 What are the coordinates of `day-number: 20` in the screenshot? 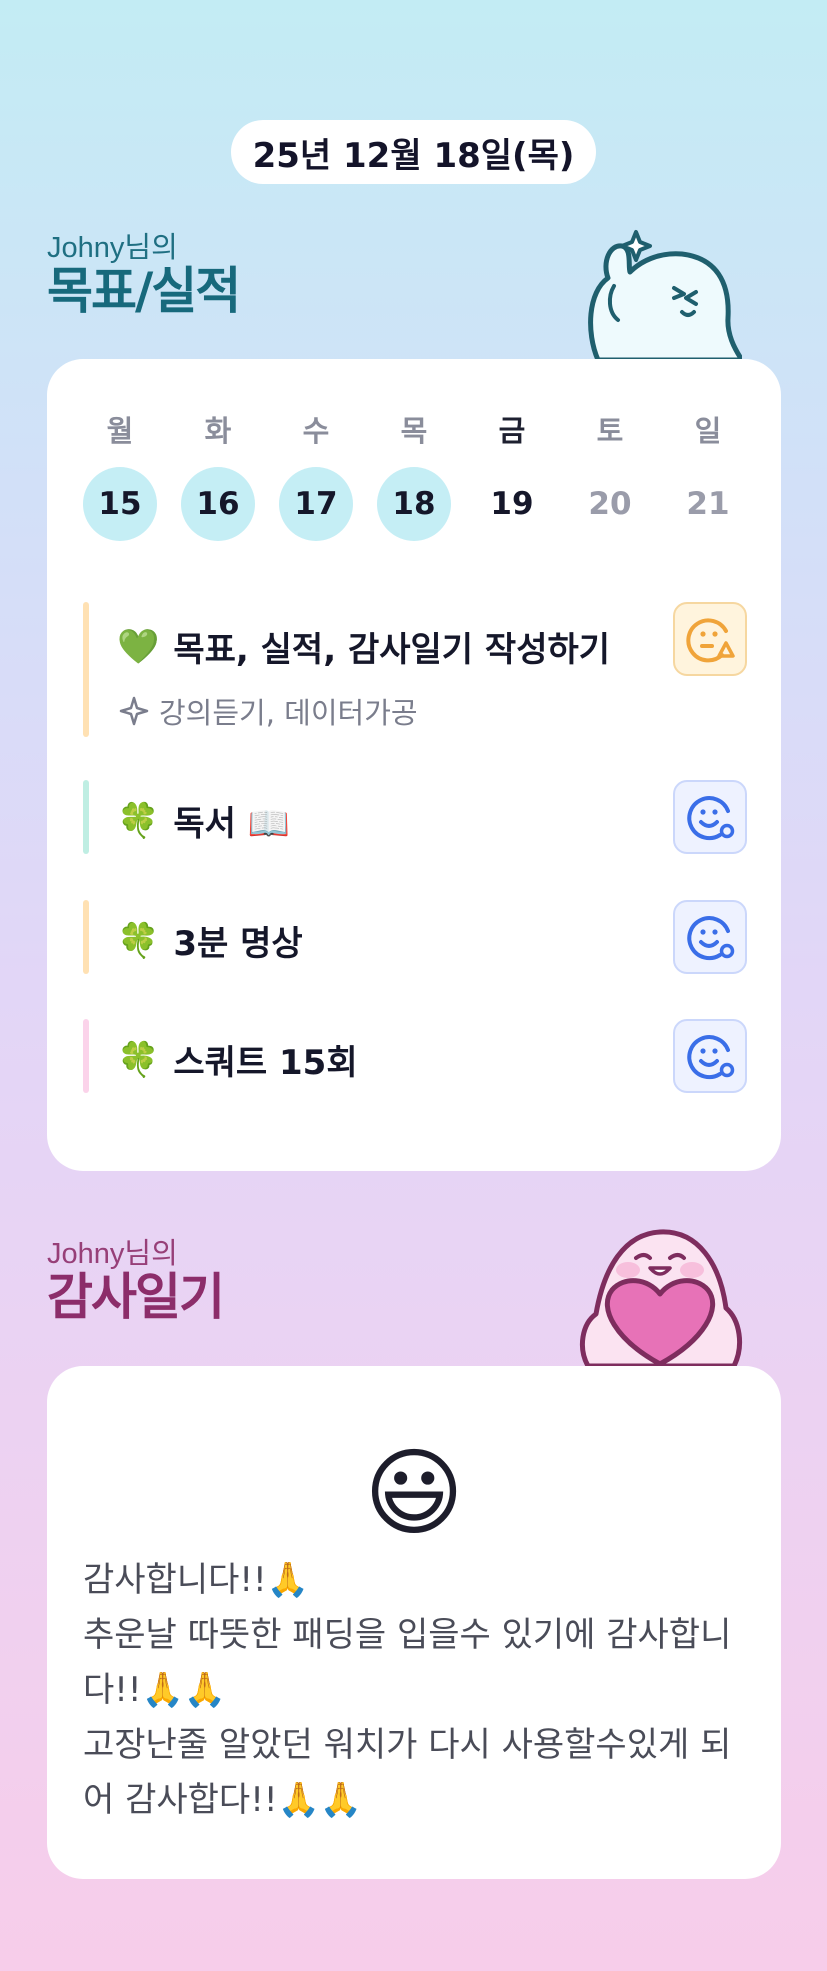 It's located at (610, 504).